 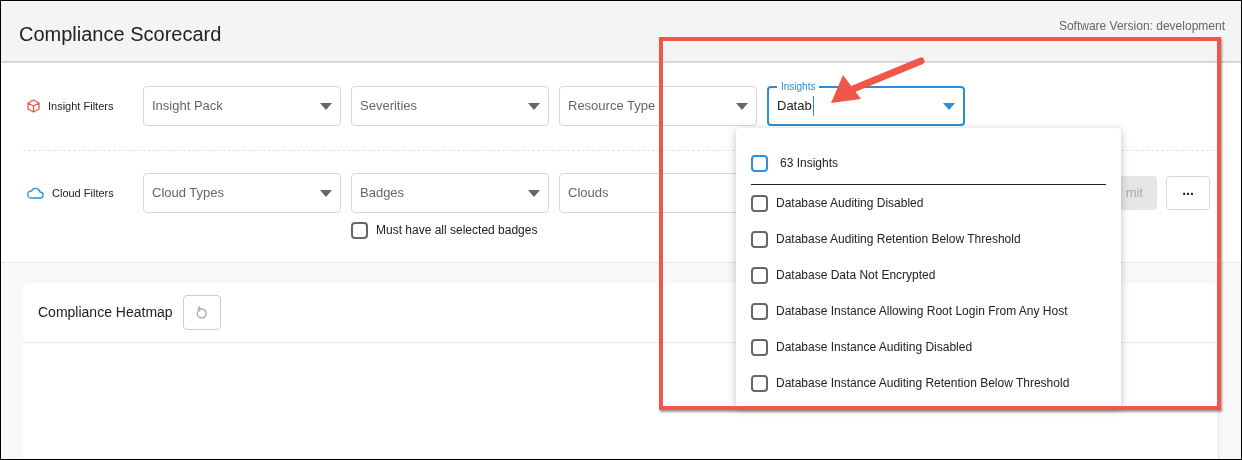 I want to click on dropdown-field: Cloud Types, so click(x=242, y=193).